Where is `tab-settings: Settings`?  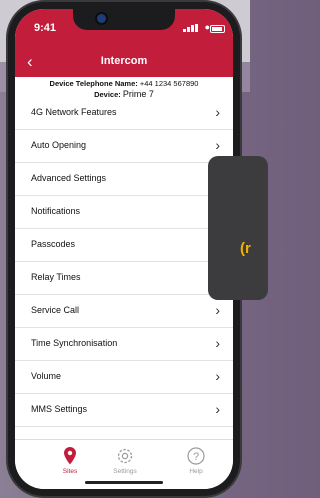
tab-settings: Settings is located at coordinates (125, 460).